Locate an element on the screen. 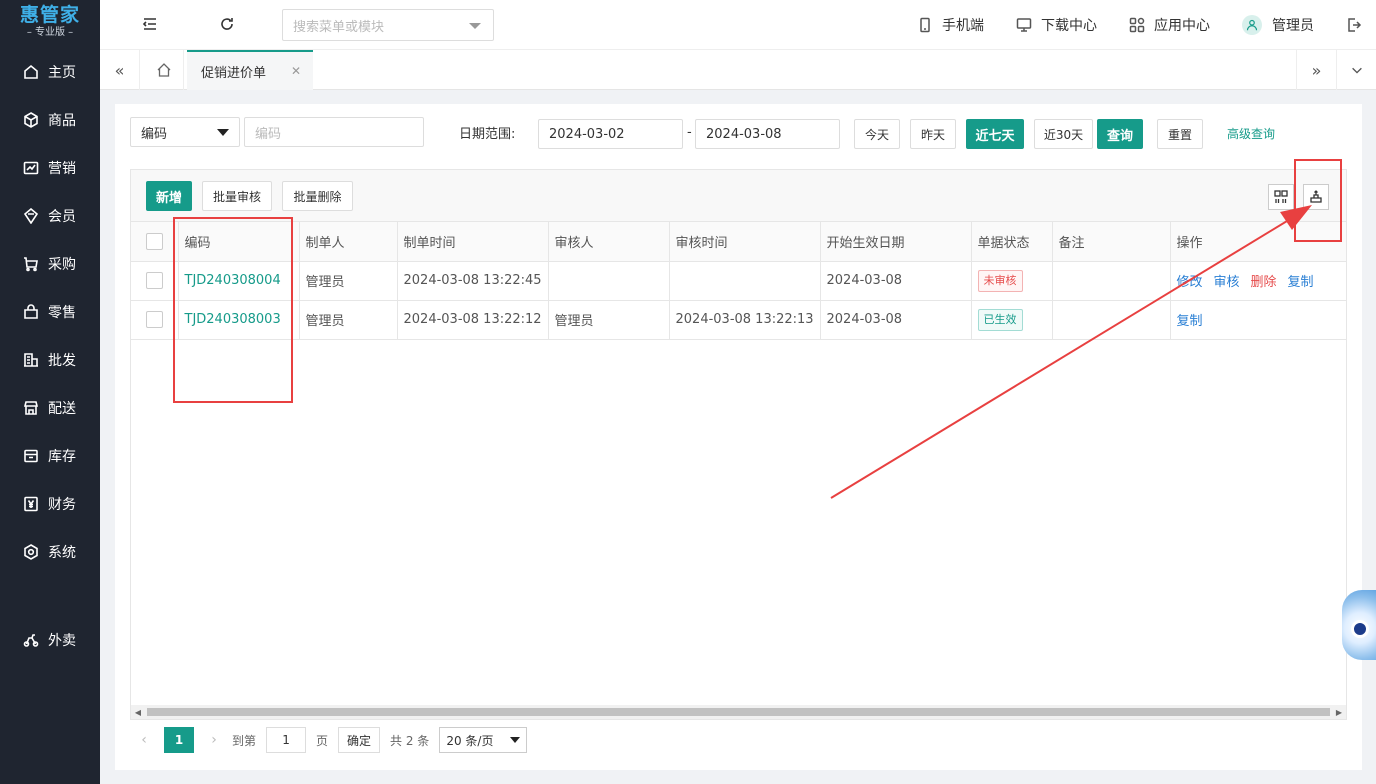  auditor-cell: 管理员 is located at coordinates (609, 320).